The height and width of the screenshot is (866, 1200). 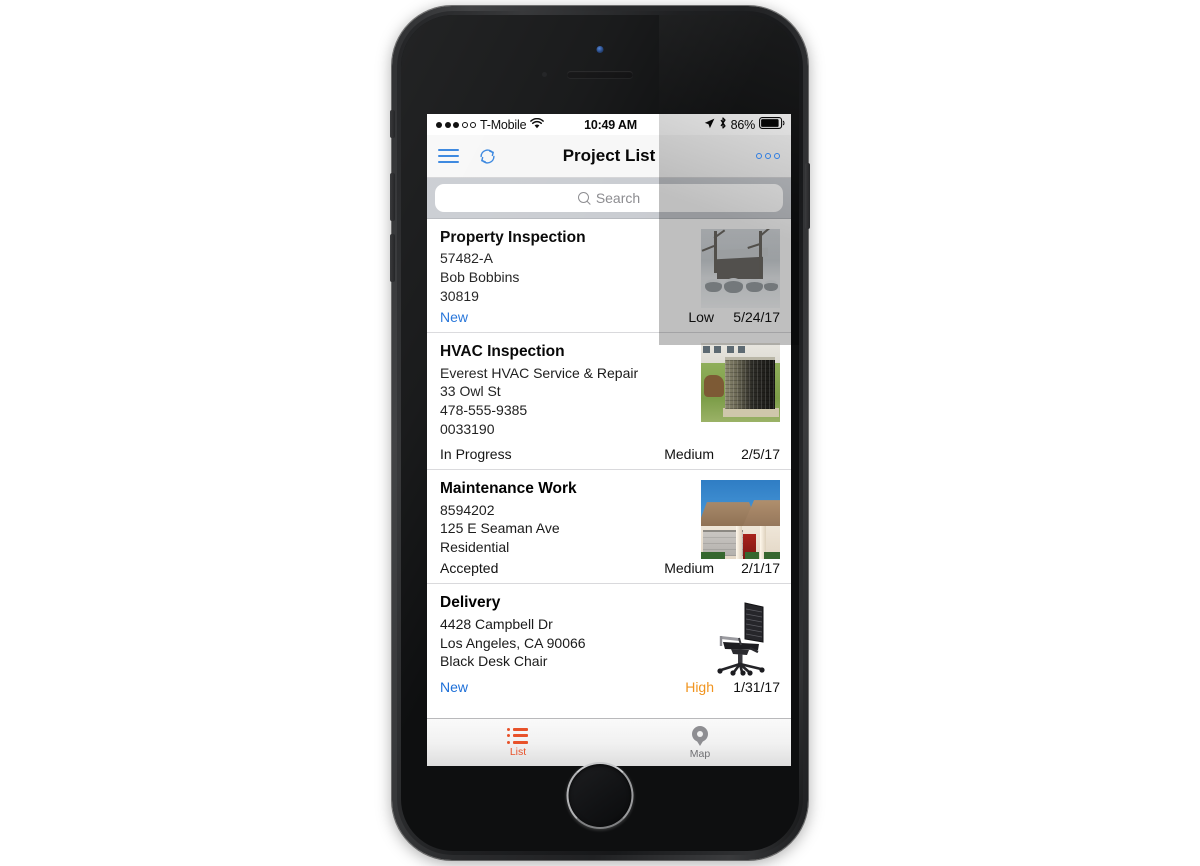 I want to click on search-input: Search, so click(x=609, y=198).